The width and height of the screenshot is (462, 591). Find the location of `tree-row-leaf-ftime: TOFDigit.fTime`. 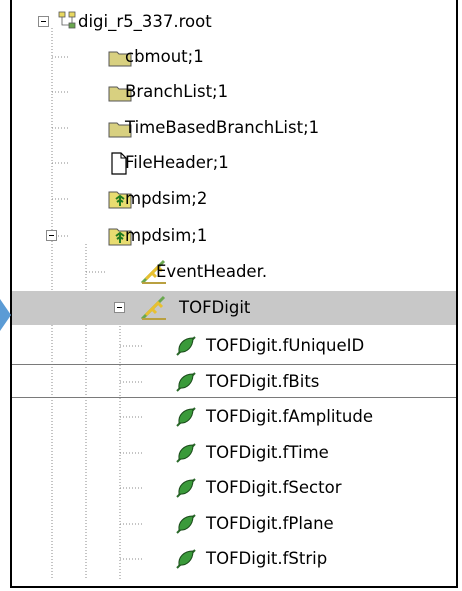

tree-row-leaf-ftime: TOFDigit.fTime is located at coordinates (234, 453).